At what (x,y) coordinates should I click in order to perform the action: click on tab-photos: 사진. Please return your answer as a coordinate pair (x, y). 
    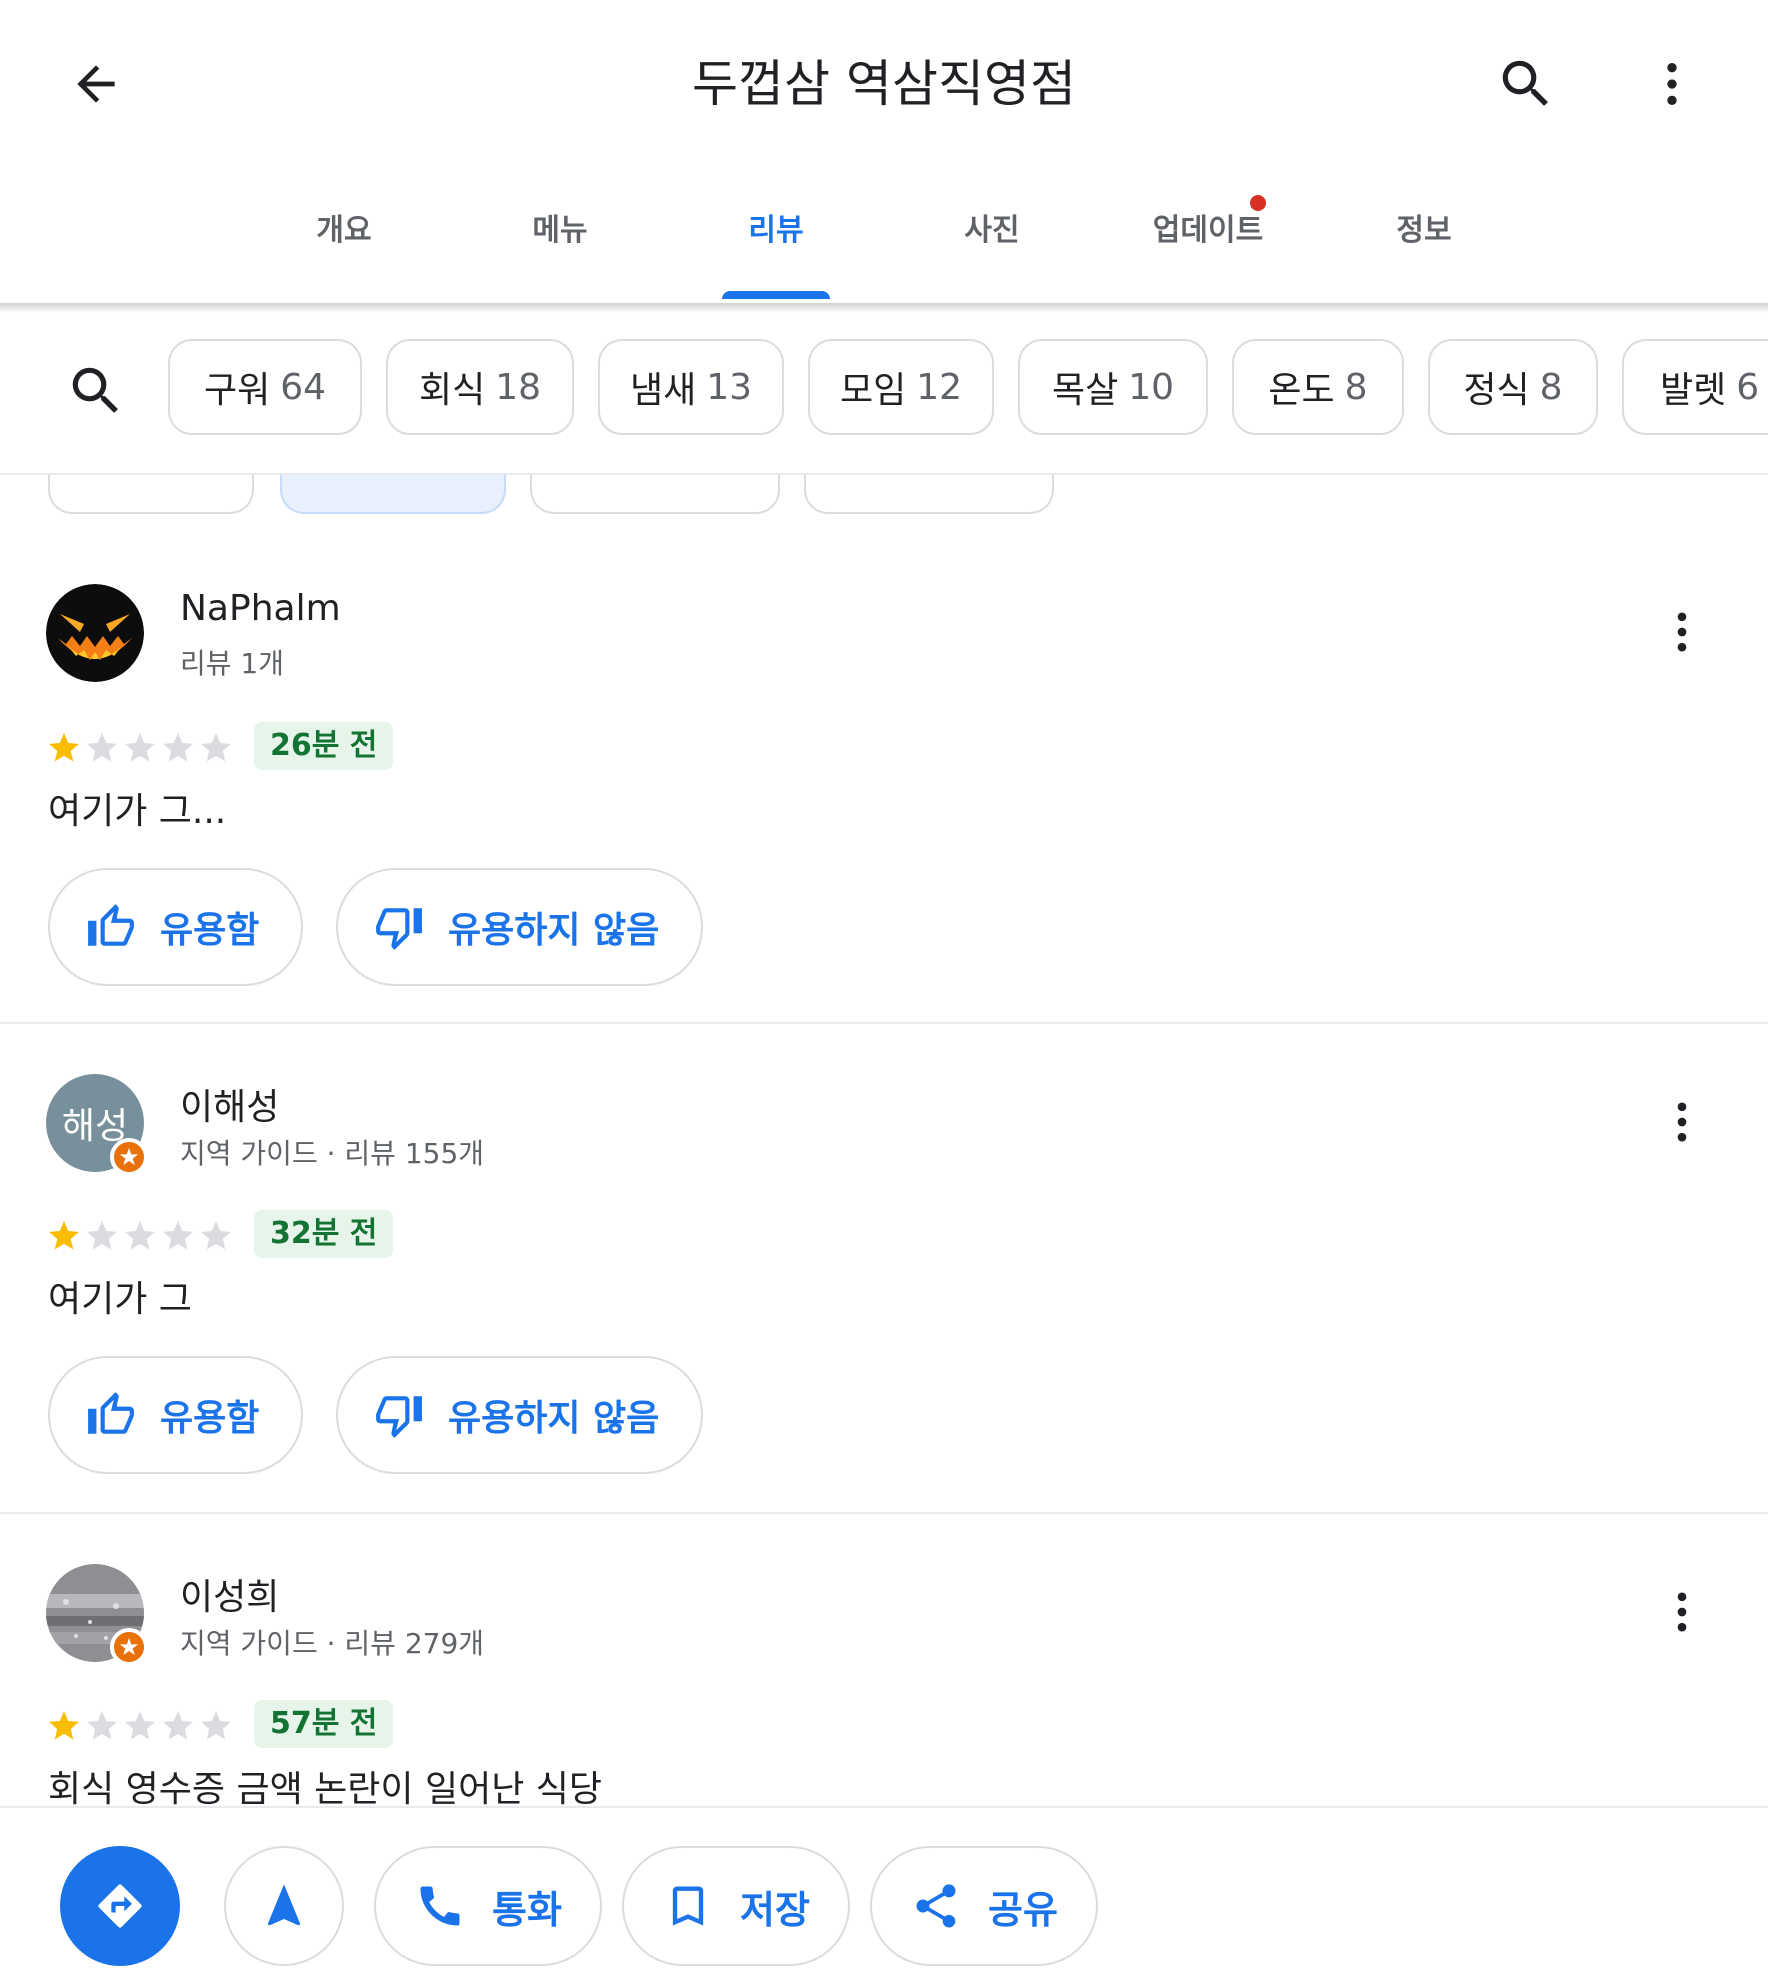
    Looking at the image, I should click on (992, 250).